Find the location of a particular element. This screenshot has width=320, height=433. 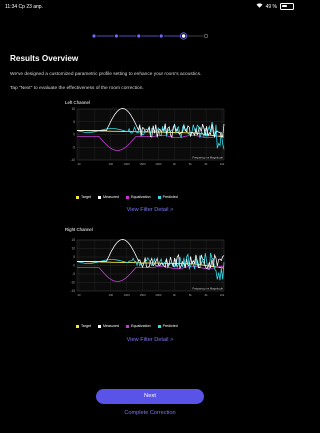

wifi-icon is located at coordinates (259, 6).